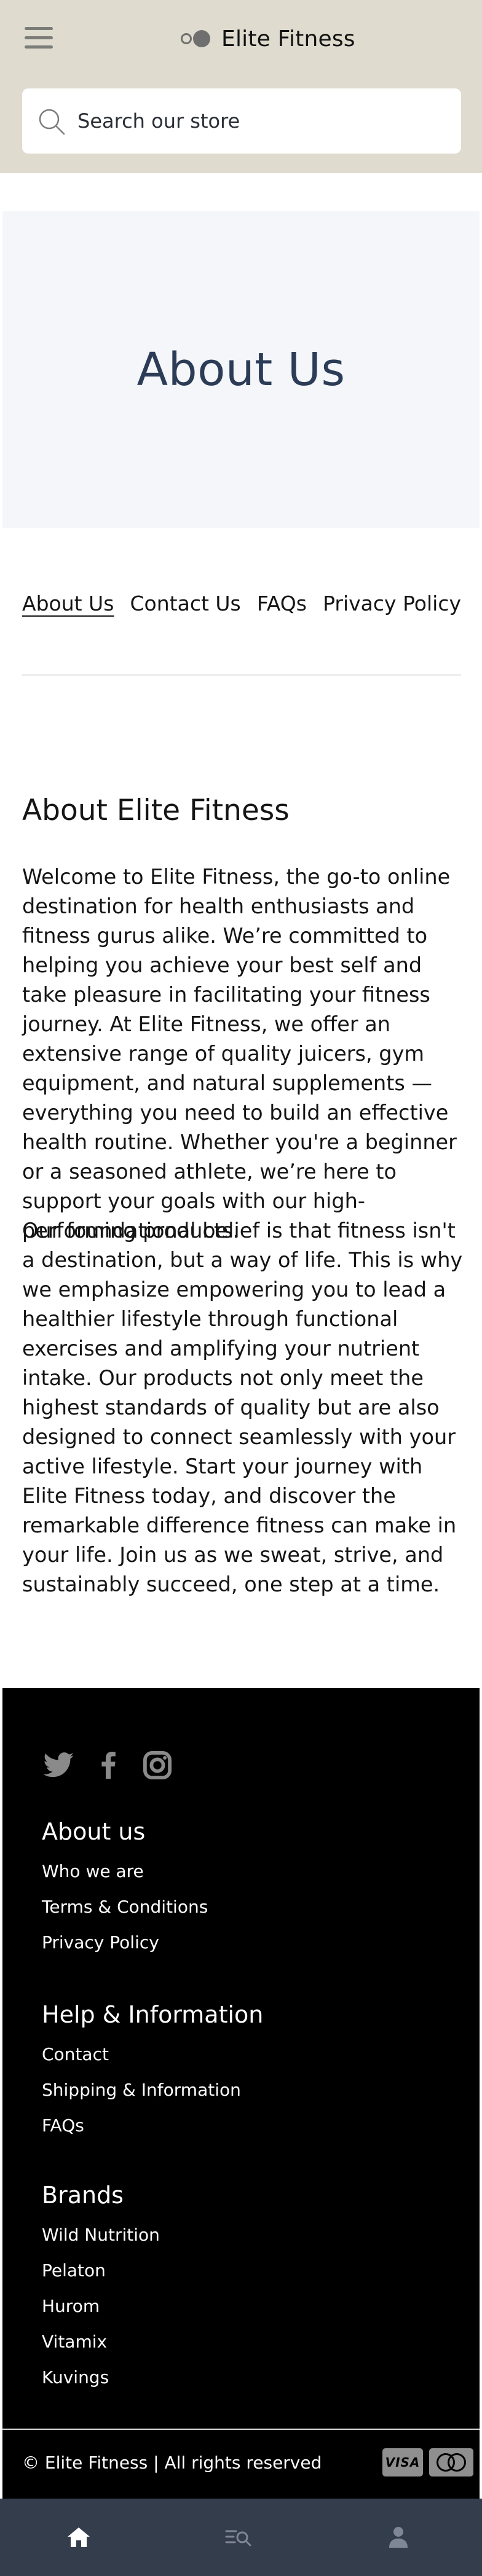 This screenshot has width=482, height=2576. Describe the element at coordinates (288, 39) in the screenshot. I see `brand-name: Elite Fitness` at that location.